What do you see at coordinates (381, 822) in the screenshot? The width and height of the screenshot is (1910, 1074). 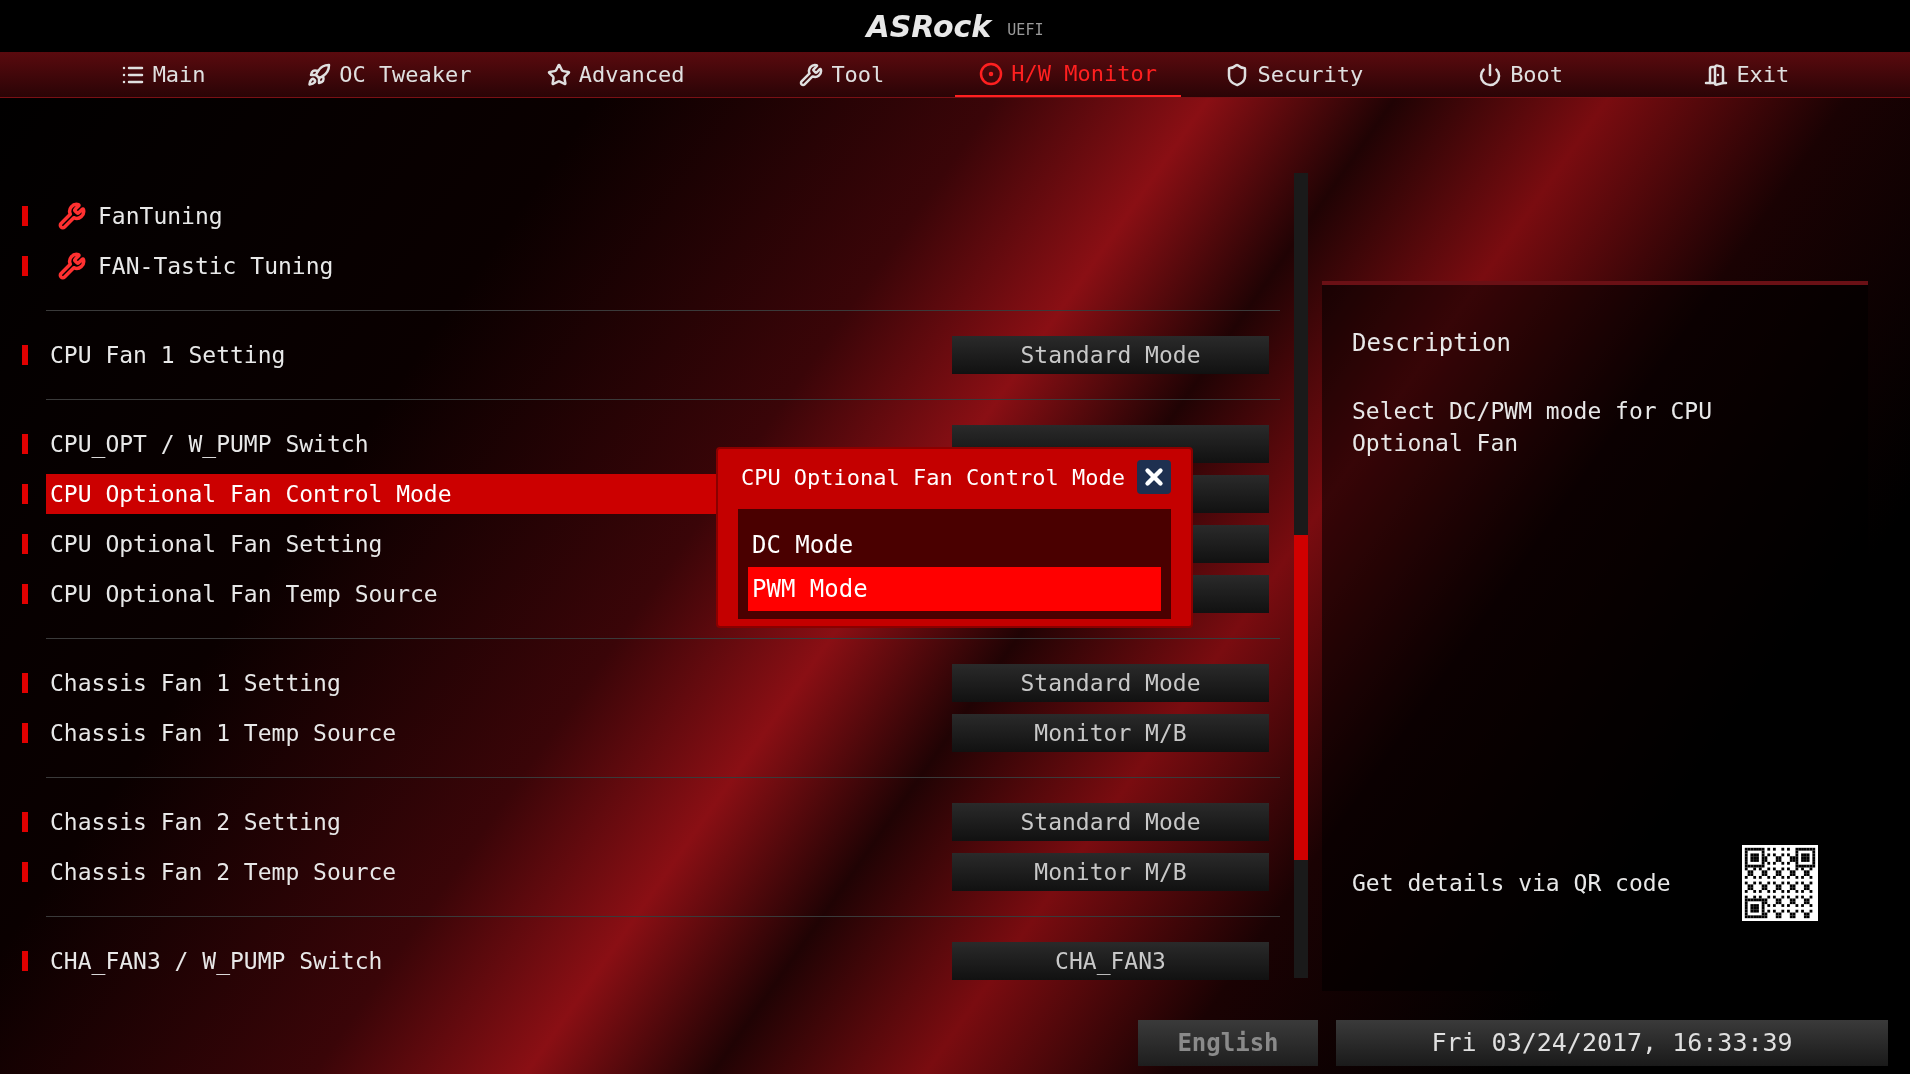 I see `menu-item: Chassis Fan 2 Setting` at bounding box center [381, 822].